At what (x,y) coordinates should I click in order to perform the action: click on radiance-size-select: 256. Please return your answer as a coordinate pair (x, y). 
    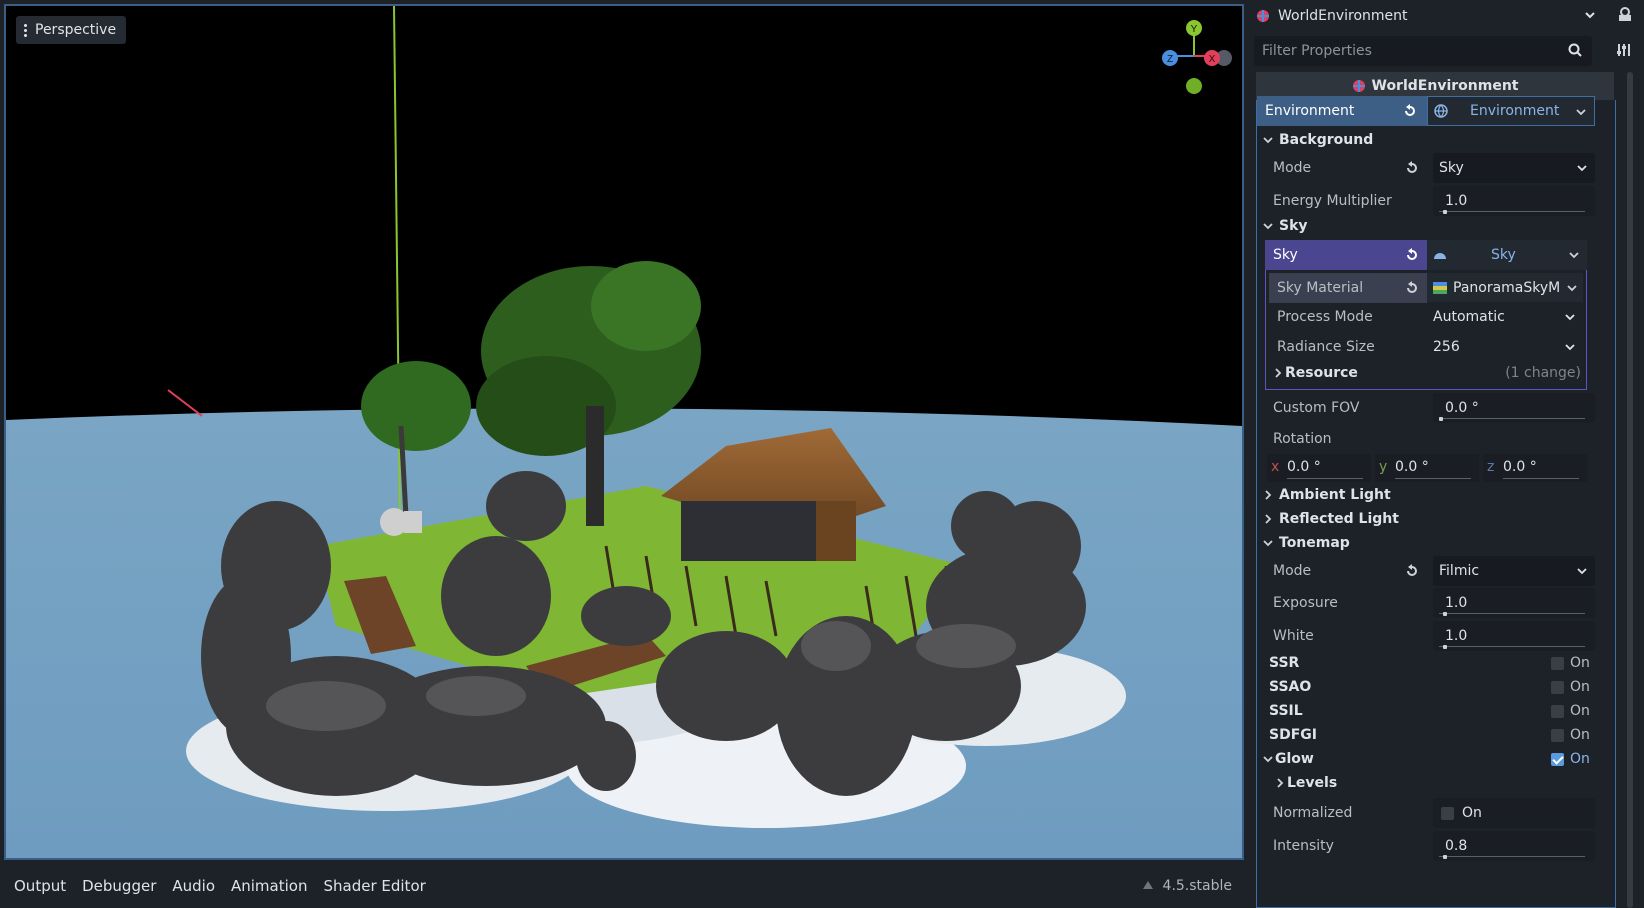
    Looking at the image, I should click on (1505, 347).